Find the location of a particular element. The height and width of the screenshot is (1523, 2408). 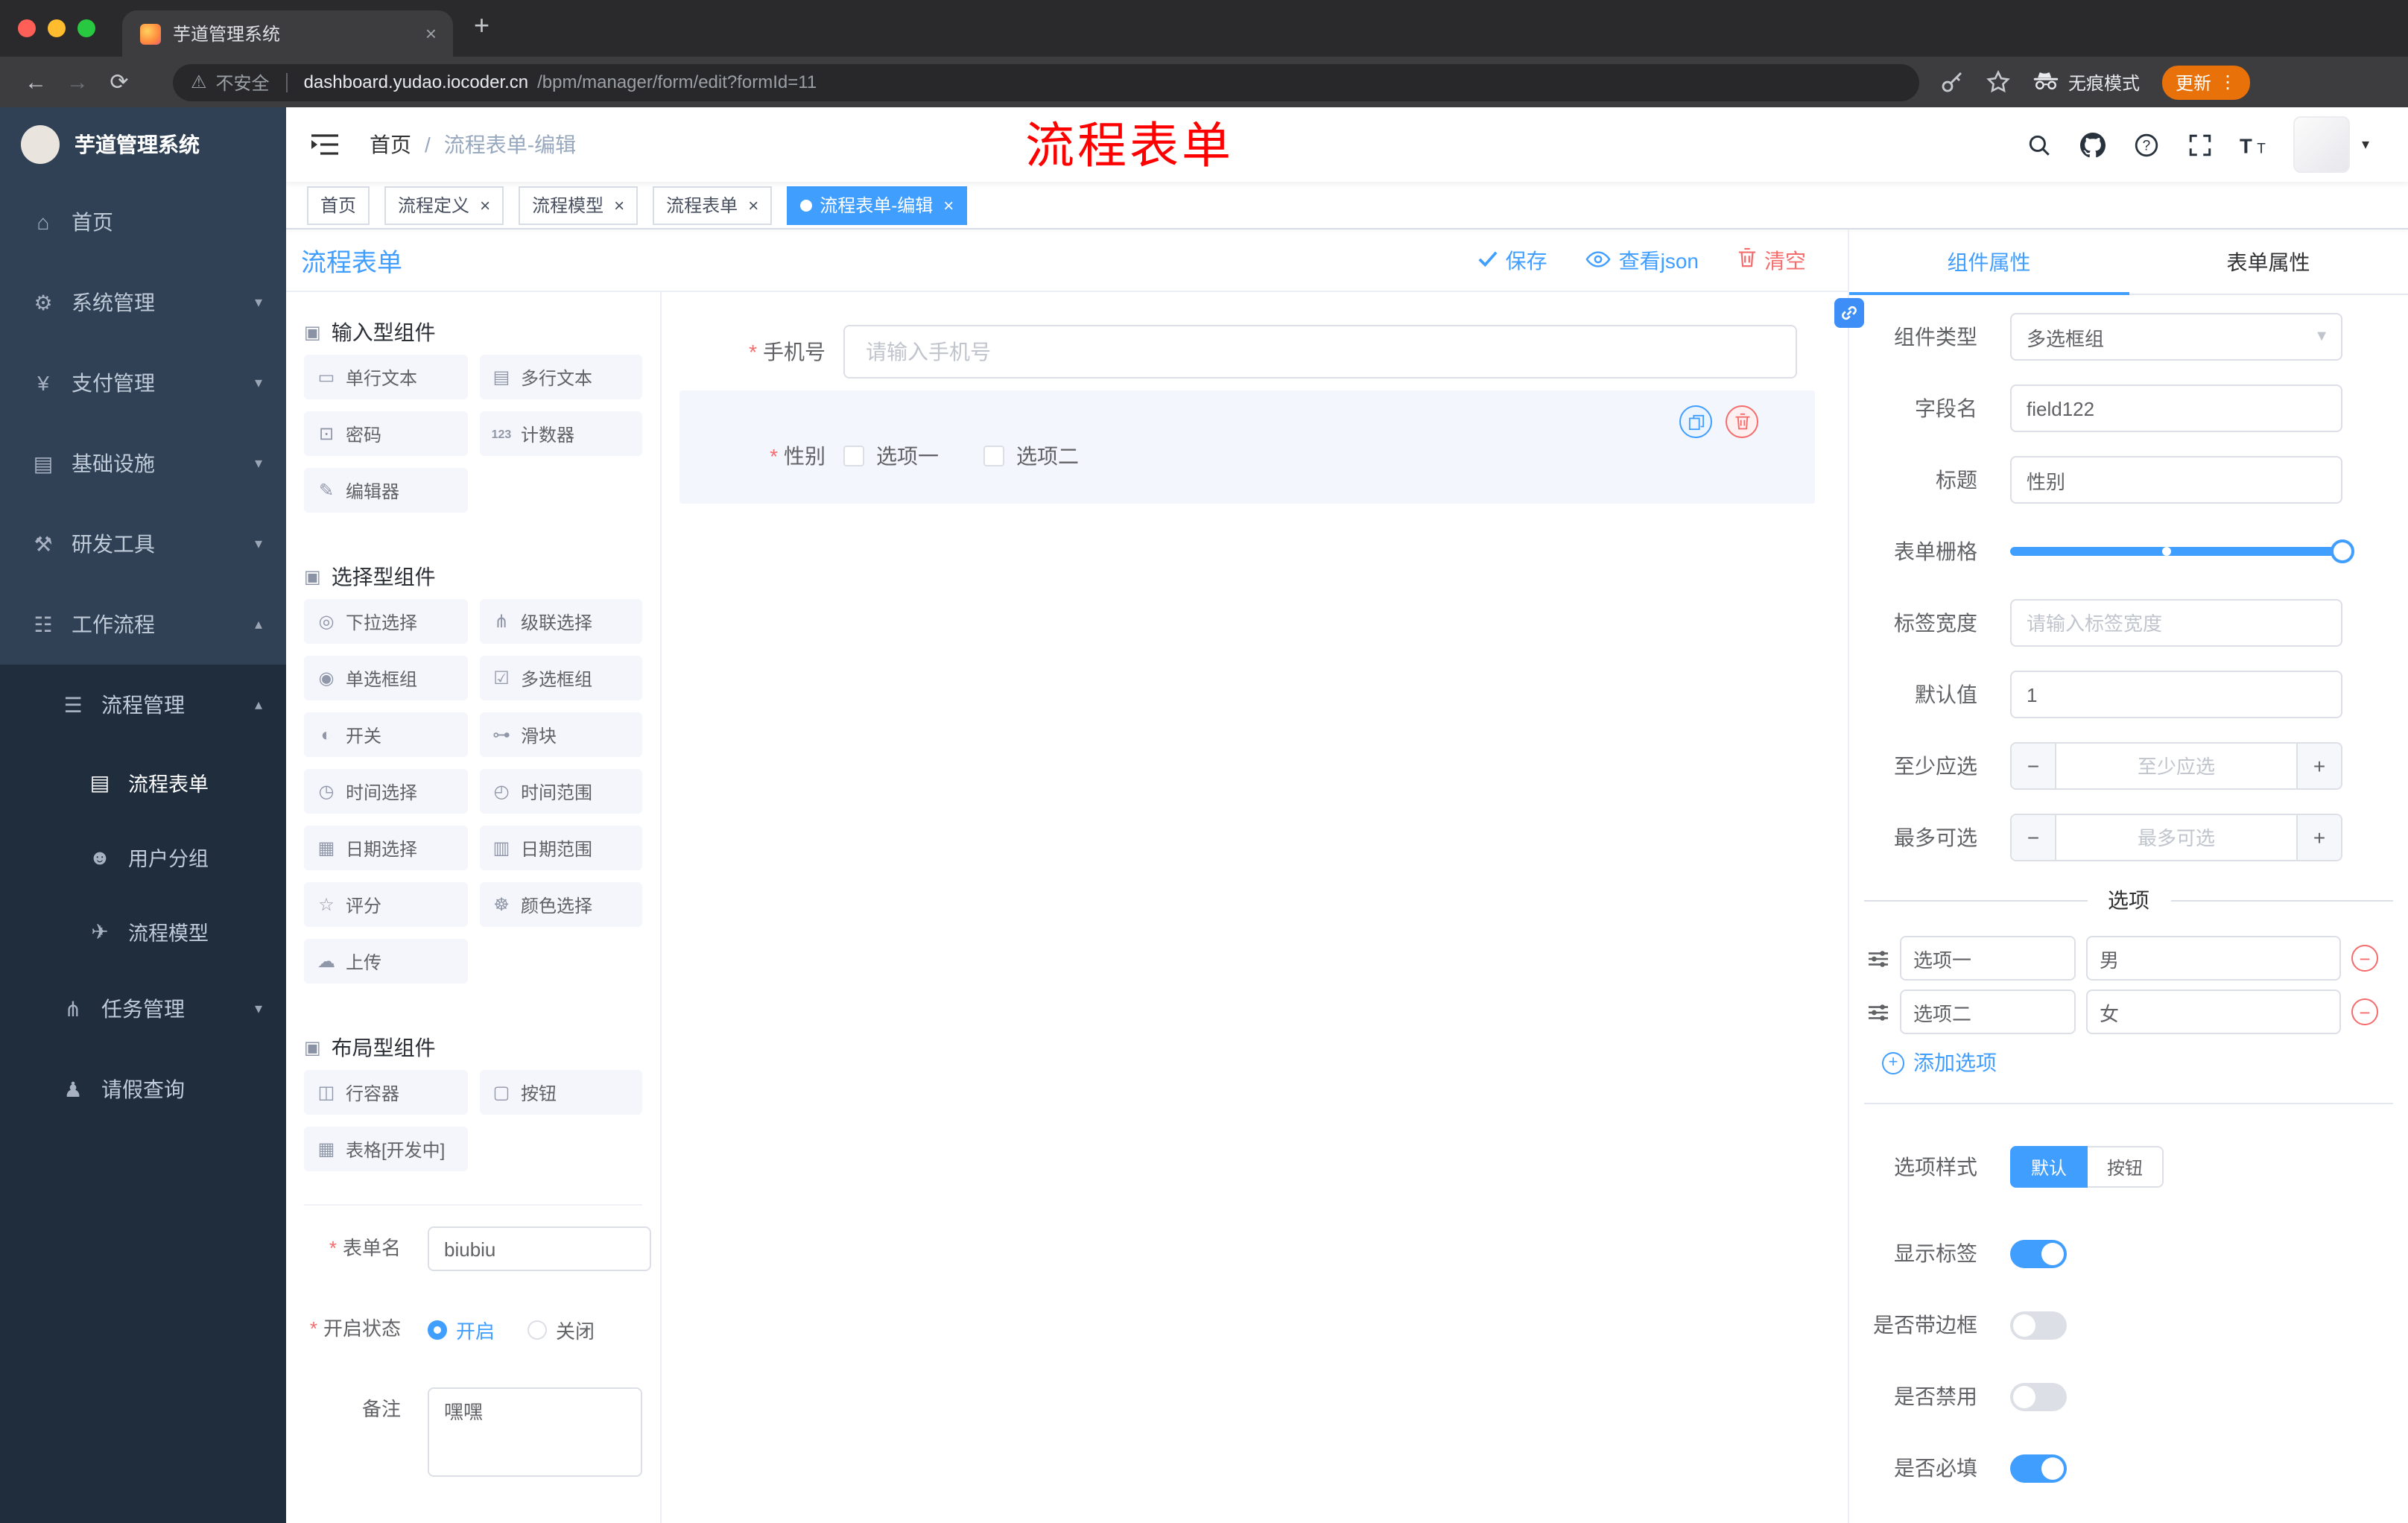

component-upload: ☁ 上传 is located at coordinates (385, 962).